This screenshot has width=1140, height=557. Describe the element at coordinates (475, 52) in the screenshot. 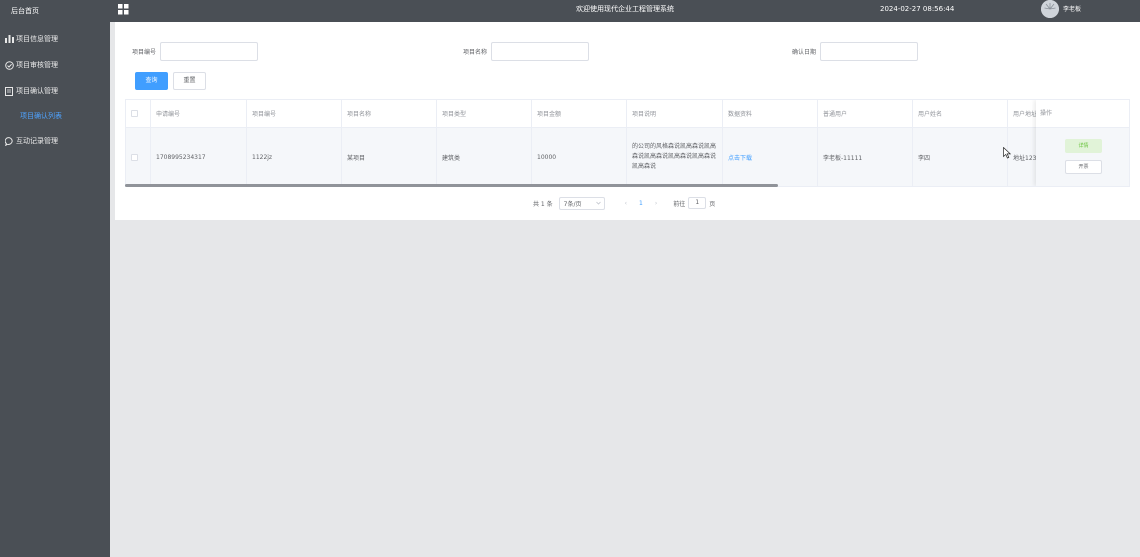

I see `field-label: 项目名称` at that location.